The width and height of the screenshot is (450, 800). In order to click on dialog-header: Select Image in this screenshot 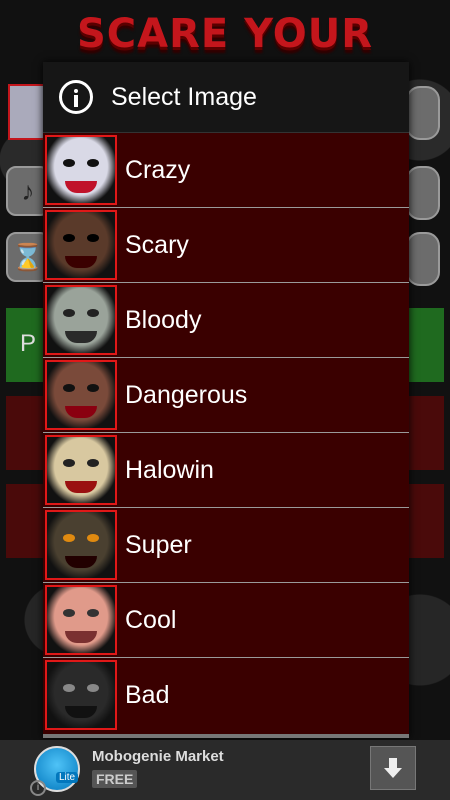, I will do `click(226, 97)`.